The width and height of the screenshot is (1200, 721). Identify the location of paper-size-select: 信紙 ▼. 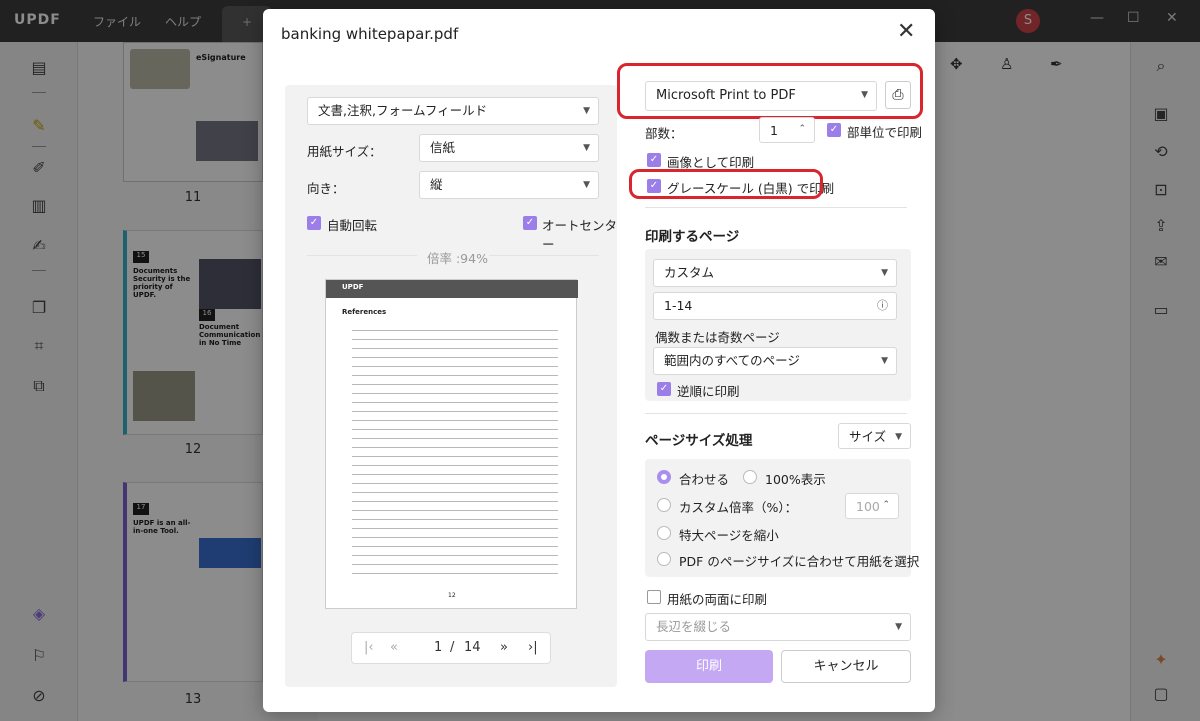
(509, 148).